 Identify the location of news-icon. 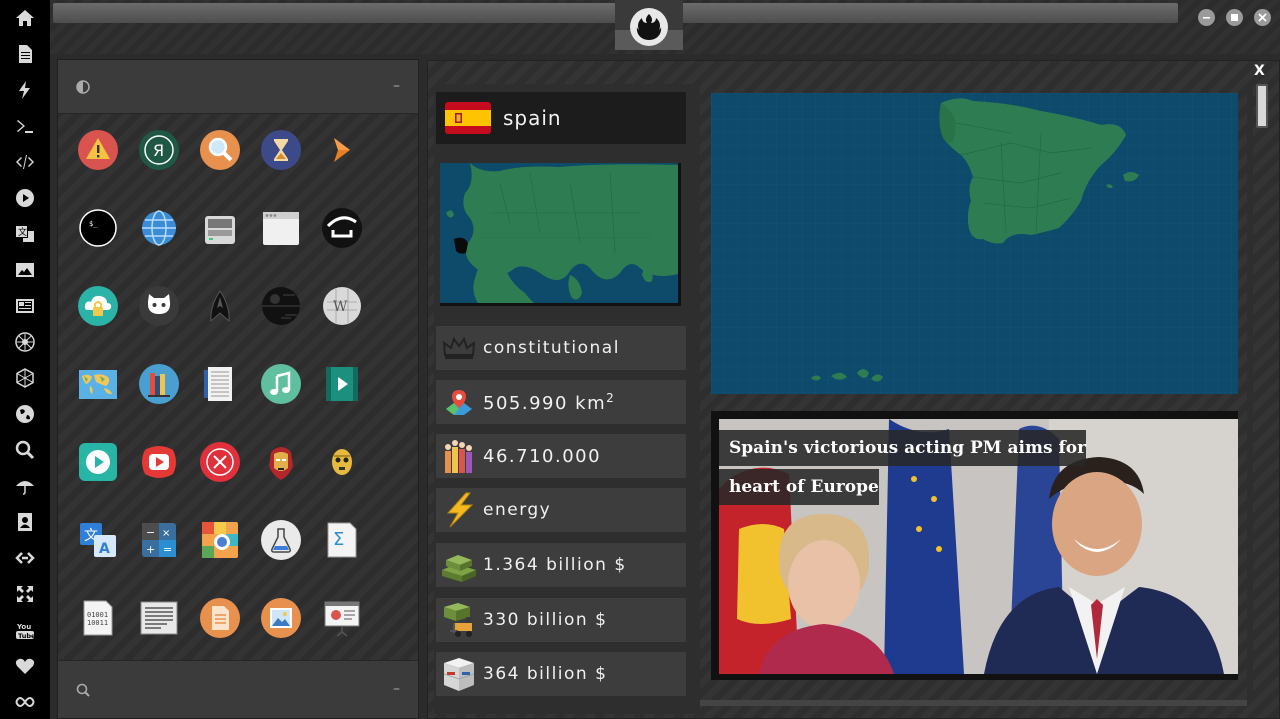
(25, 306).